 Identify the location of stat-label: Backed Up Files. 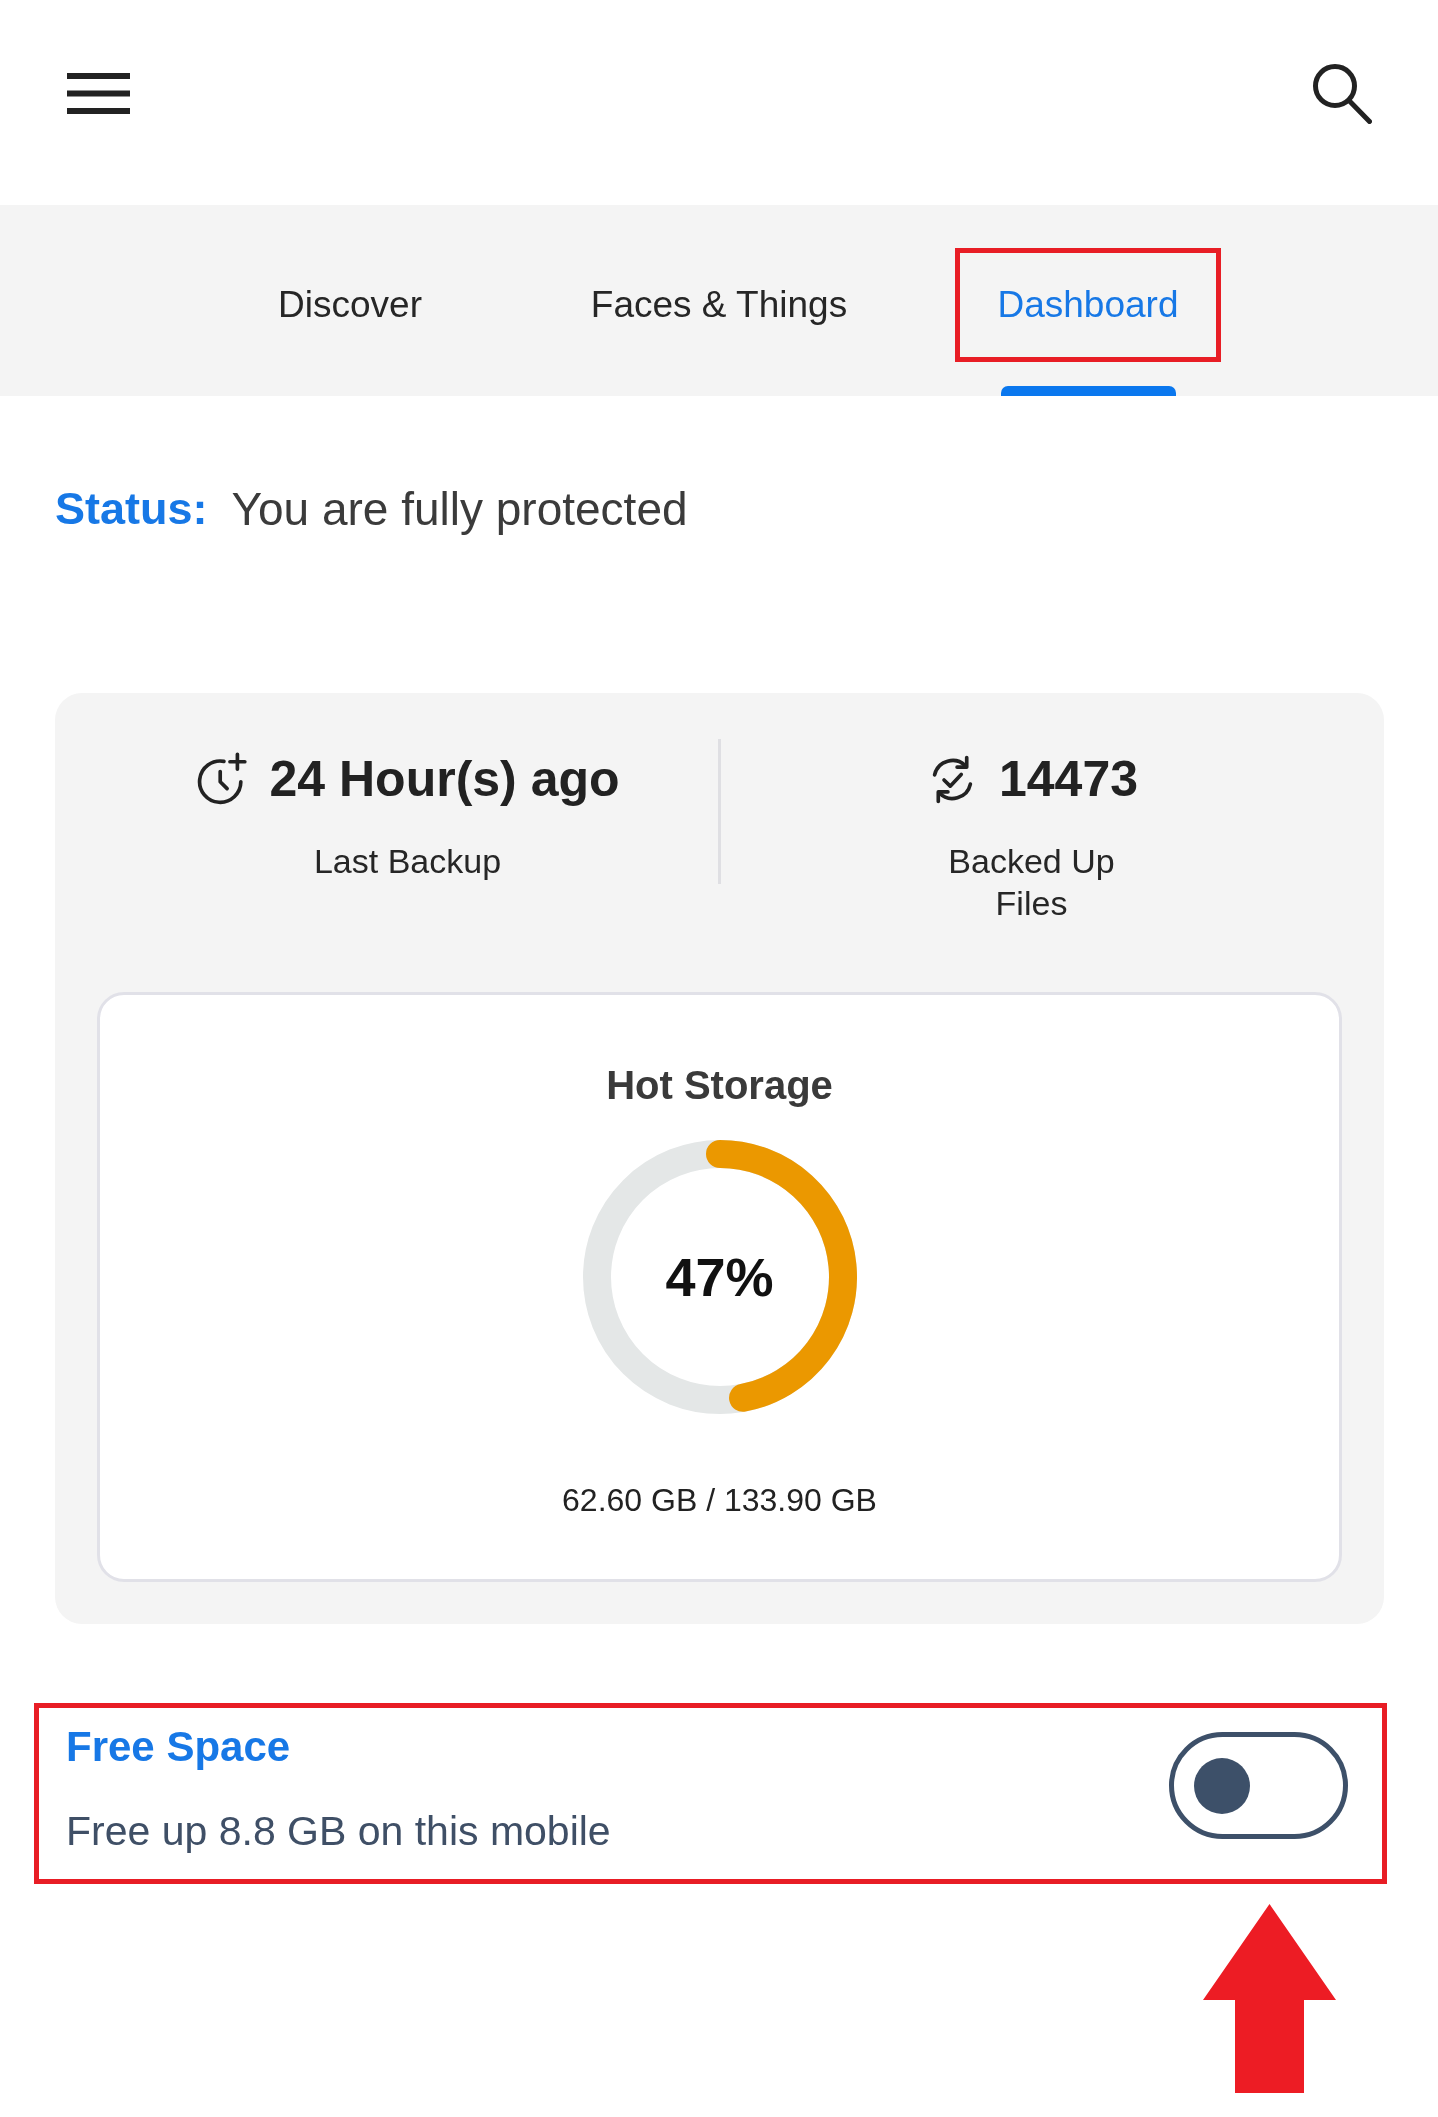
(1031, 882).